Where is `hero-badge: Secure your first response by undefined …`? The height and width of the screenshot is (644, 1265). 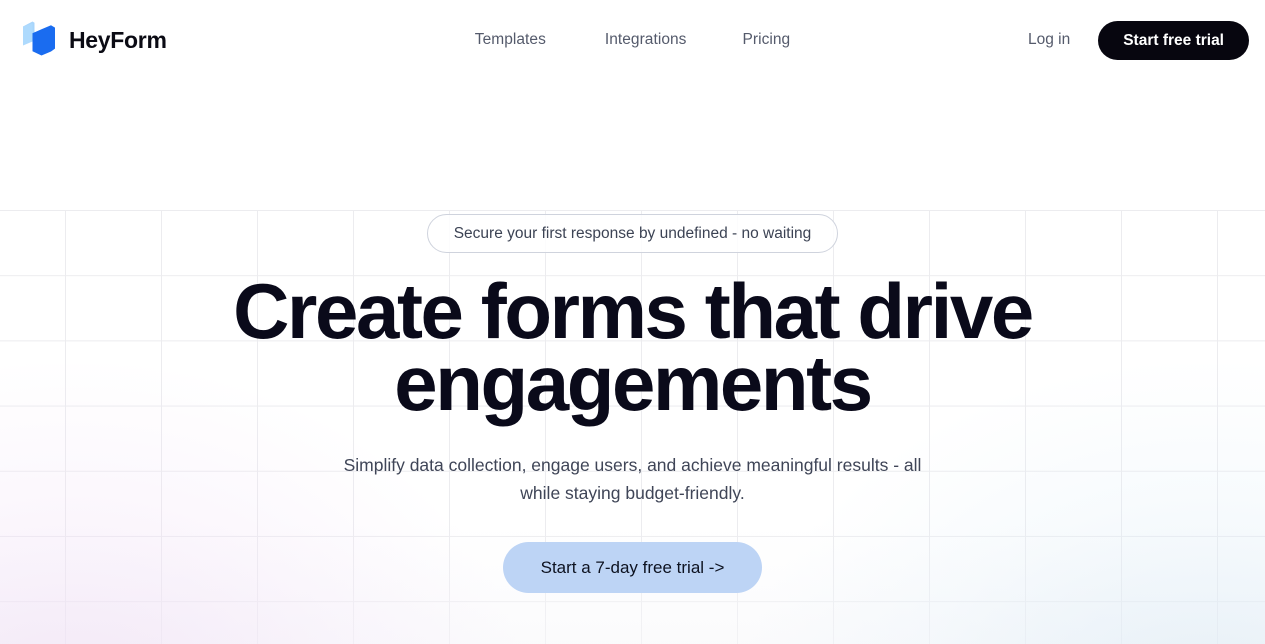
hero-badge: Secure your first response by undefined … is located at coordinates (632, 233).